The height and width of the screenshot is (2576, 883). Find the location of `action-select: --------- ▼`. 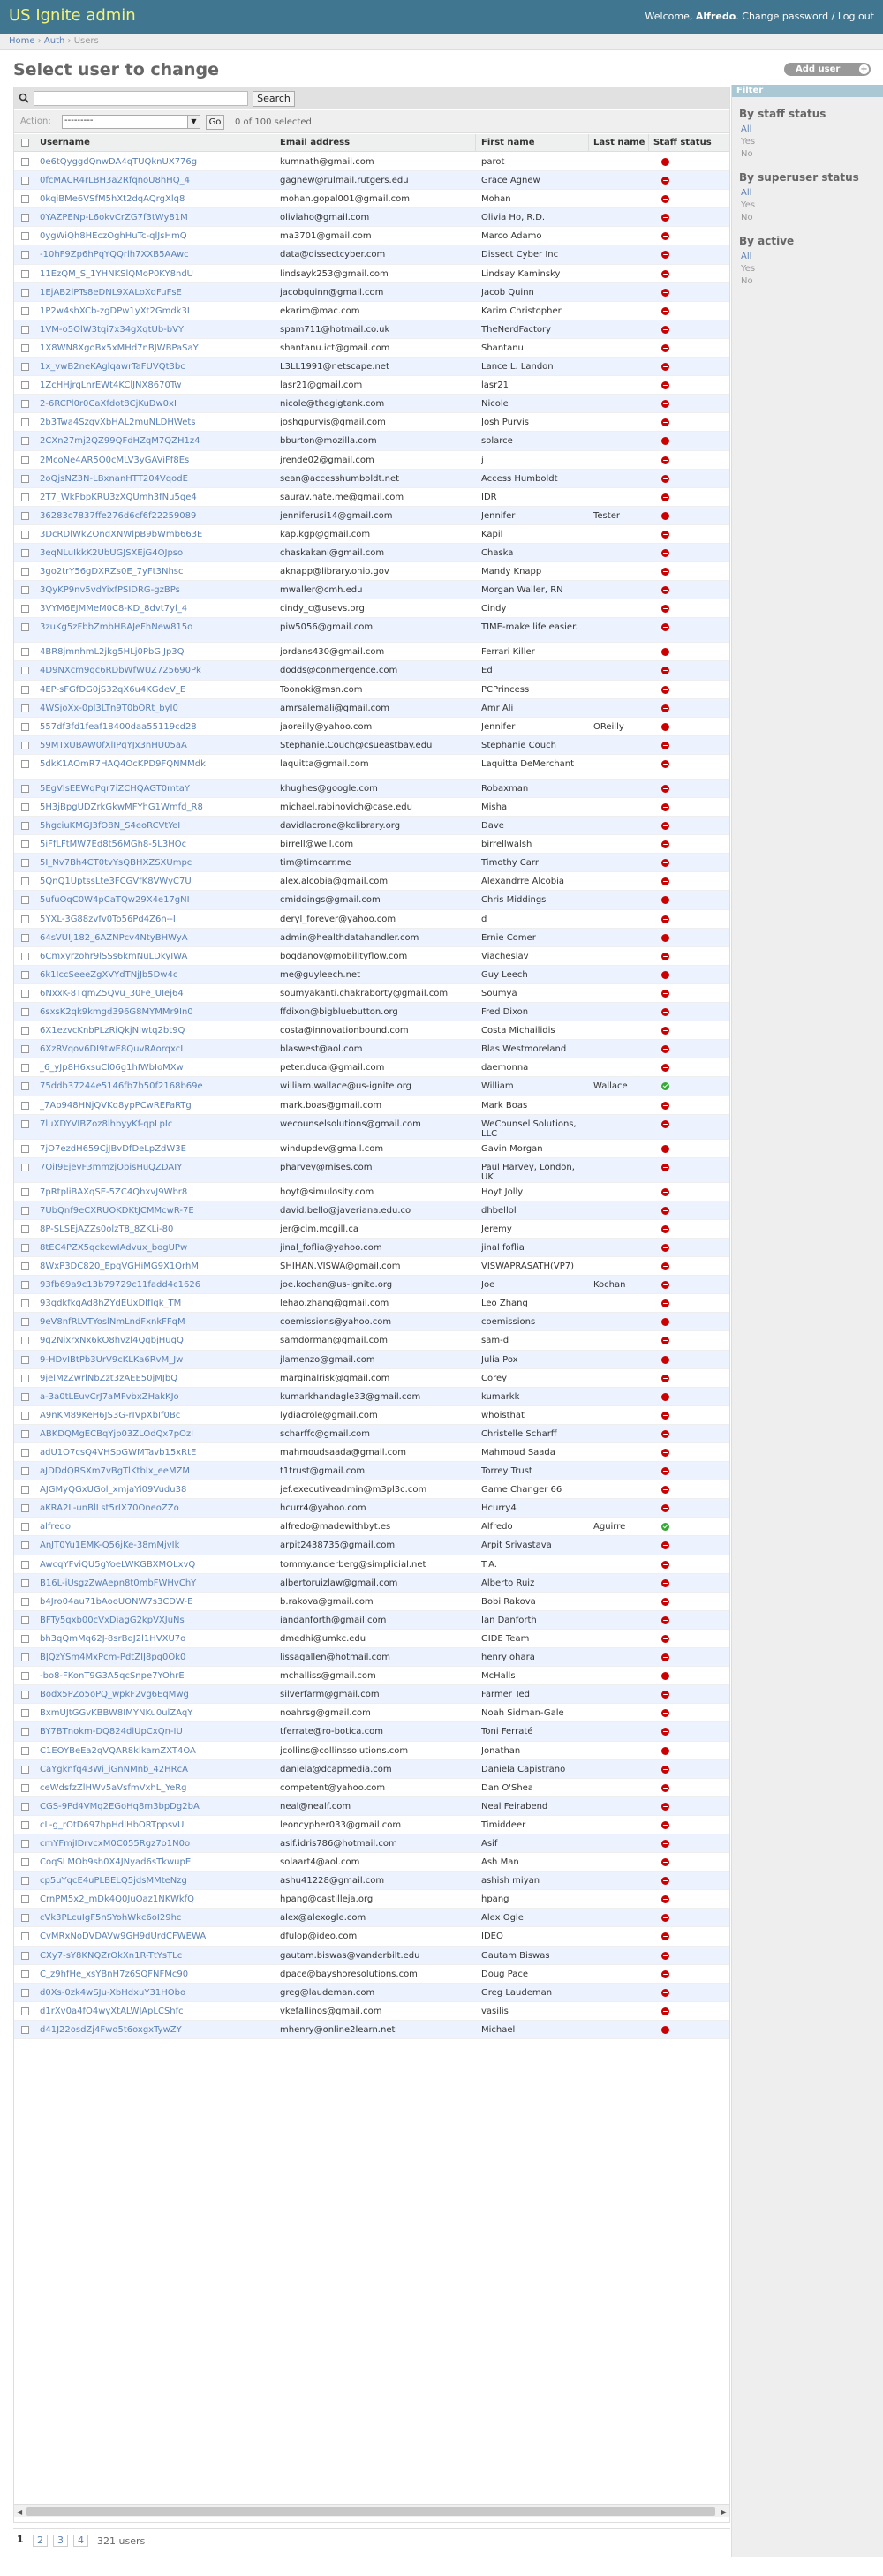

action-select: --------- ▼ is located at coordinates (131, 122).